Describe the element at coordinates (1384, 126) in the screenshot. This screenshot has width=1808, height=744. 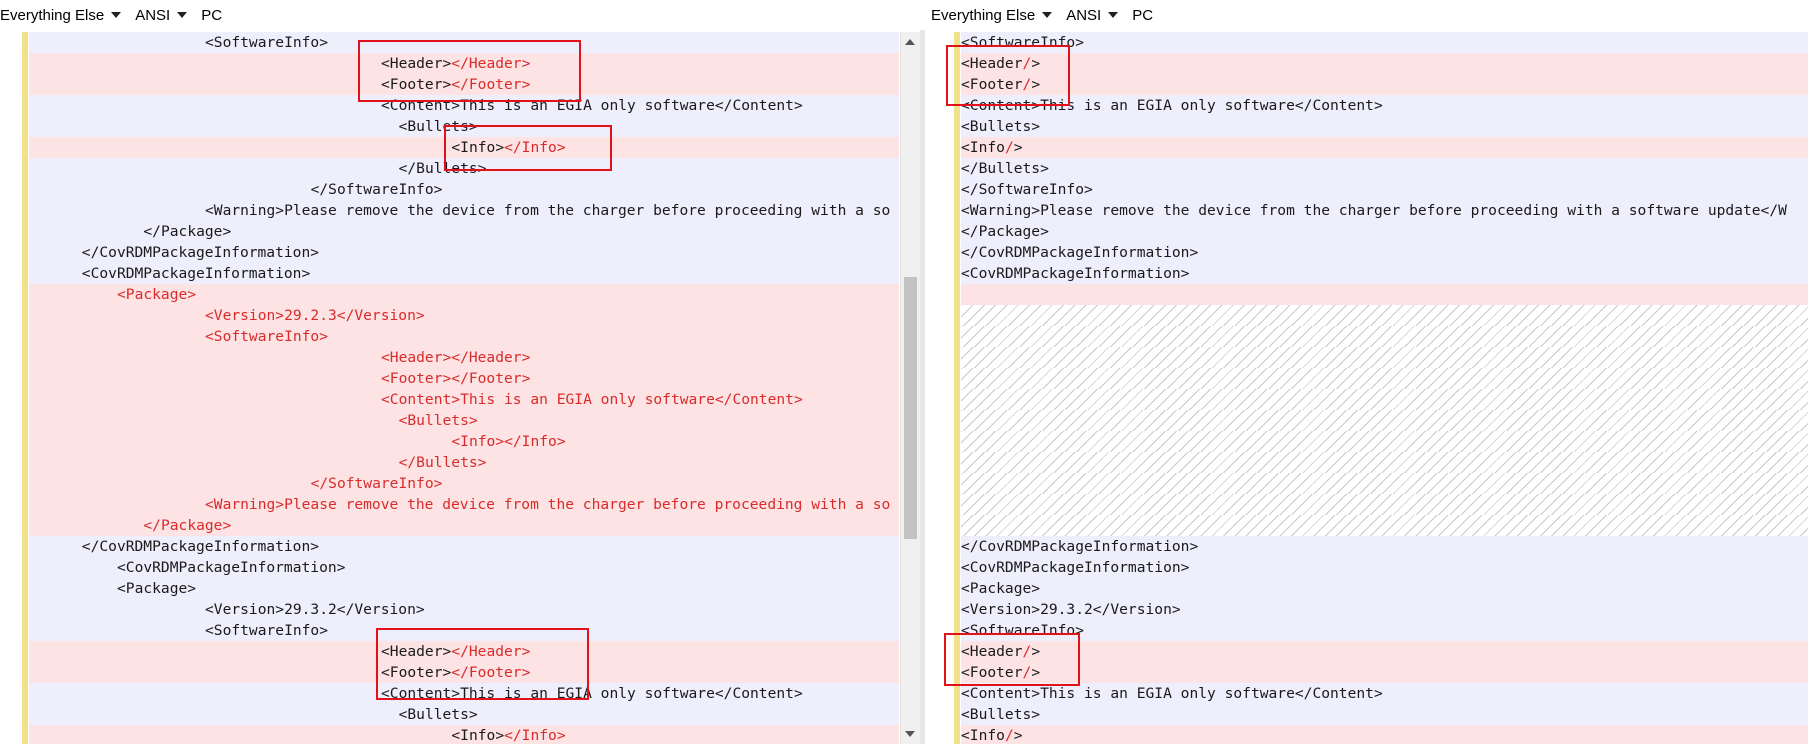
I see `right-line-5: <Bullets>` at that location.